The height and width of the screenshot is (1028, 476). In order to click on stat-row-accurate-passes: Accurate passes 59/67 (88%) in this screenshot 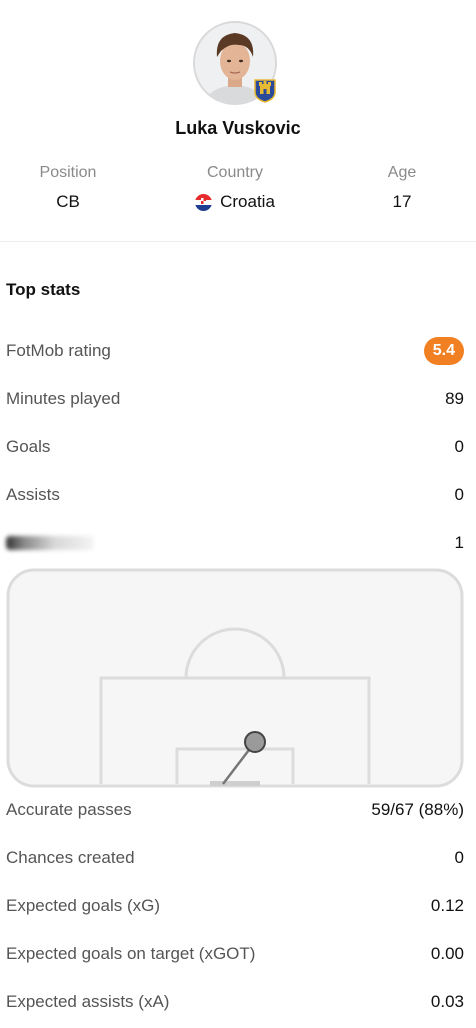, I will do `click(235, 810)`.